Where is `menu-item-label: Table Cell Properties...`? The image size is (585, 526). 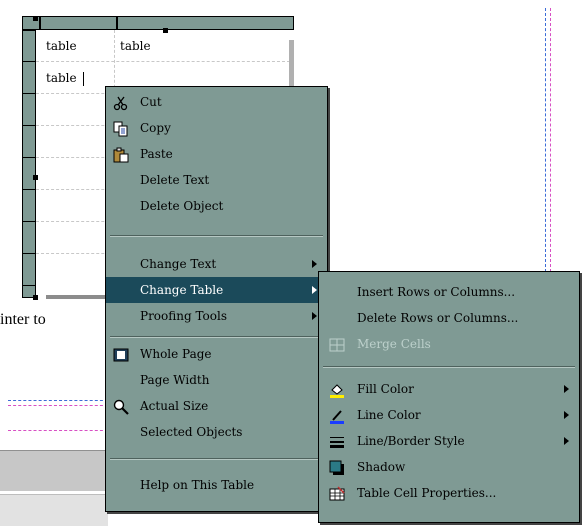 menu-item-label: Table Cell Properties... is located at coordinates (427, 493).